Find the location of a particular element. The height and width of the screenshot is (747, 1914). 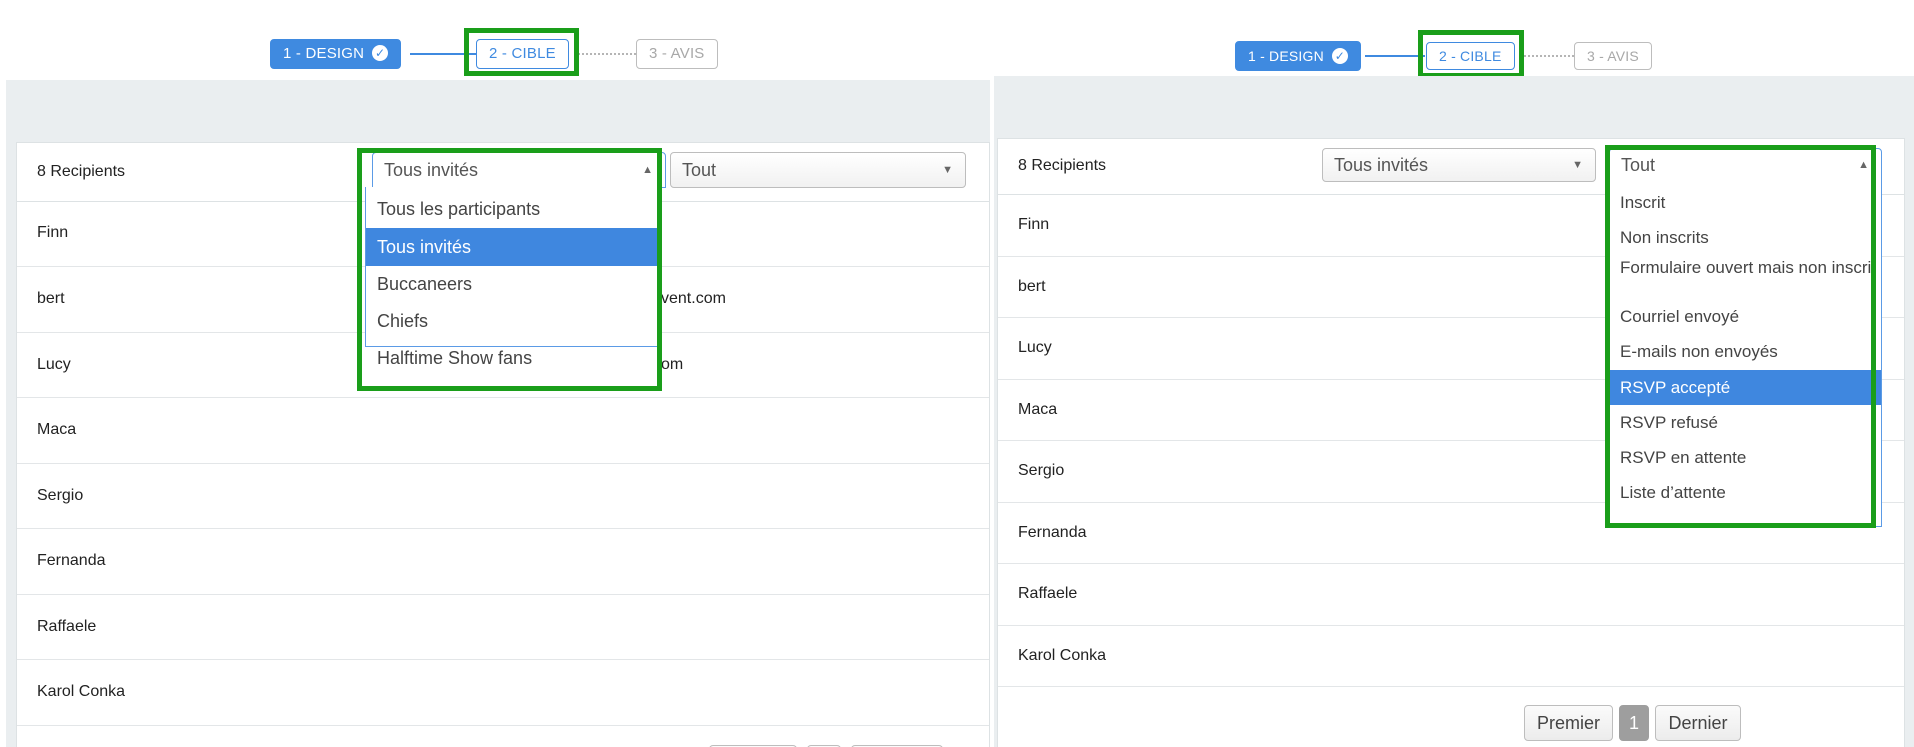

dropdown-option: Halftime Show fans is located at coordinates (513, 358).